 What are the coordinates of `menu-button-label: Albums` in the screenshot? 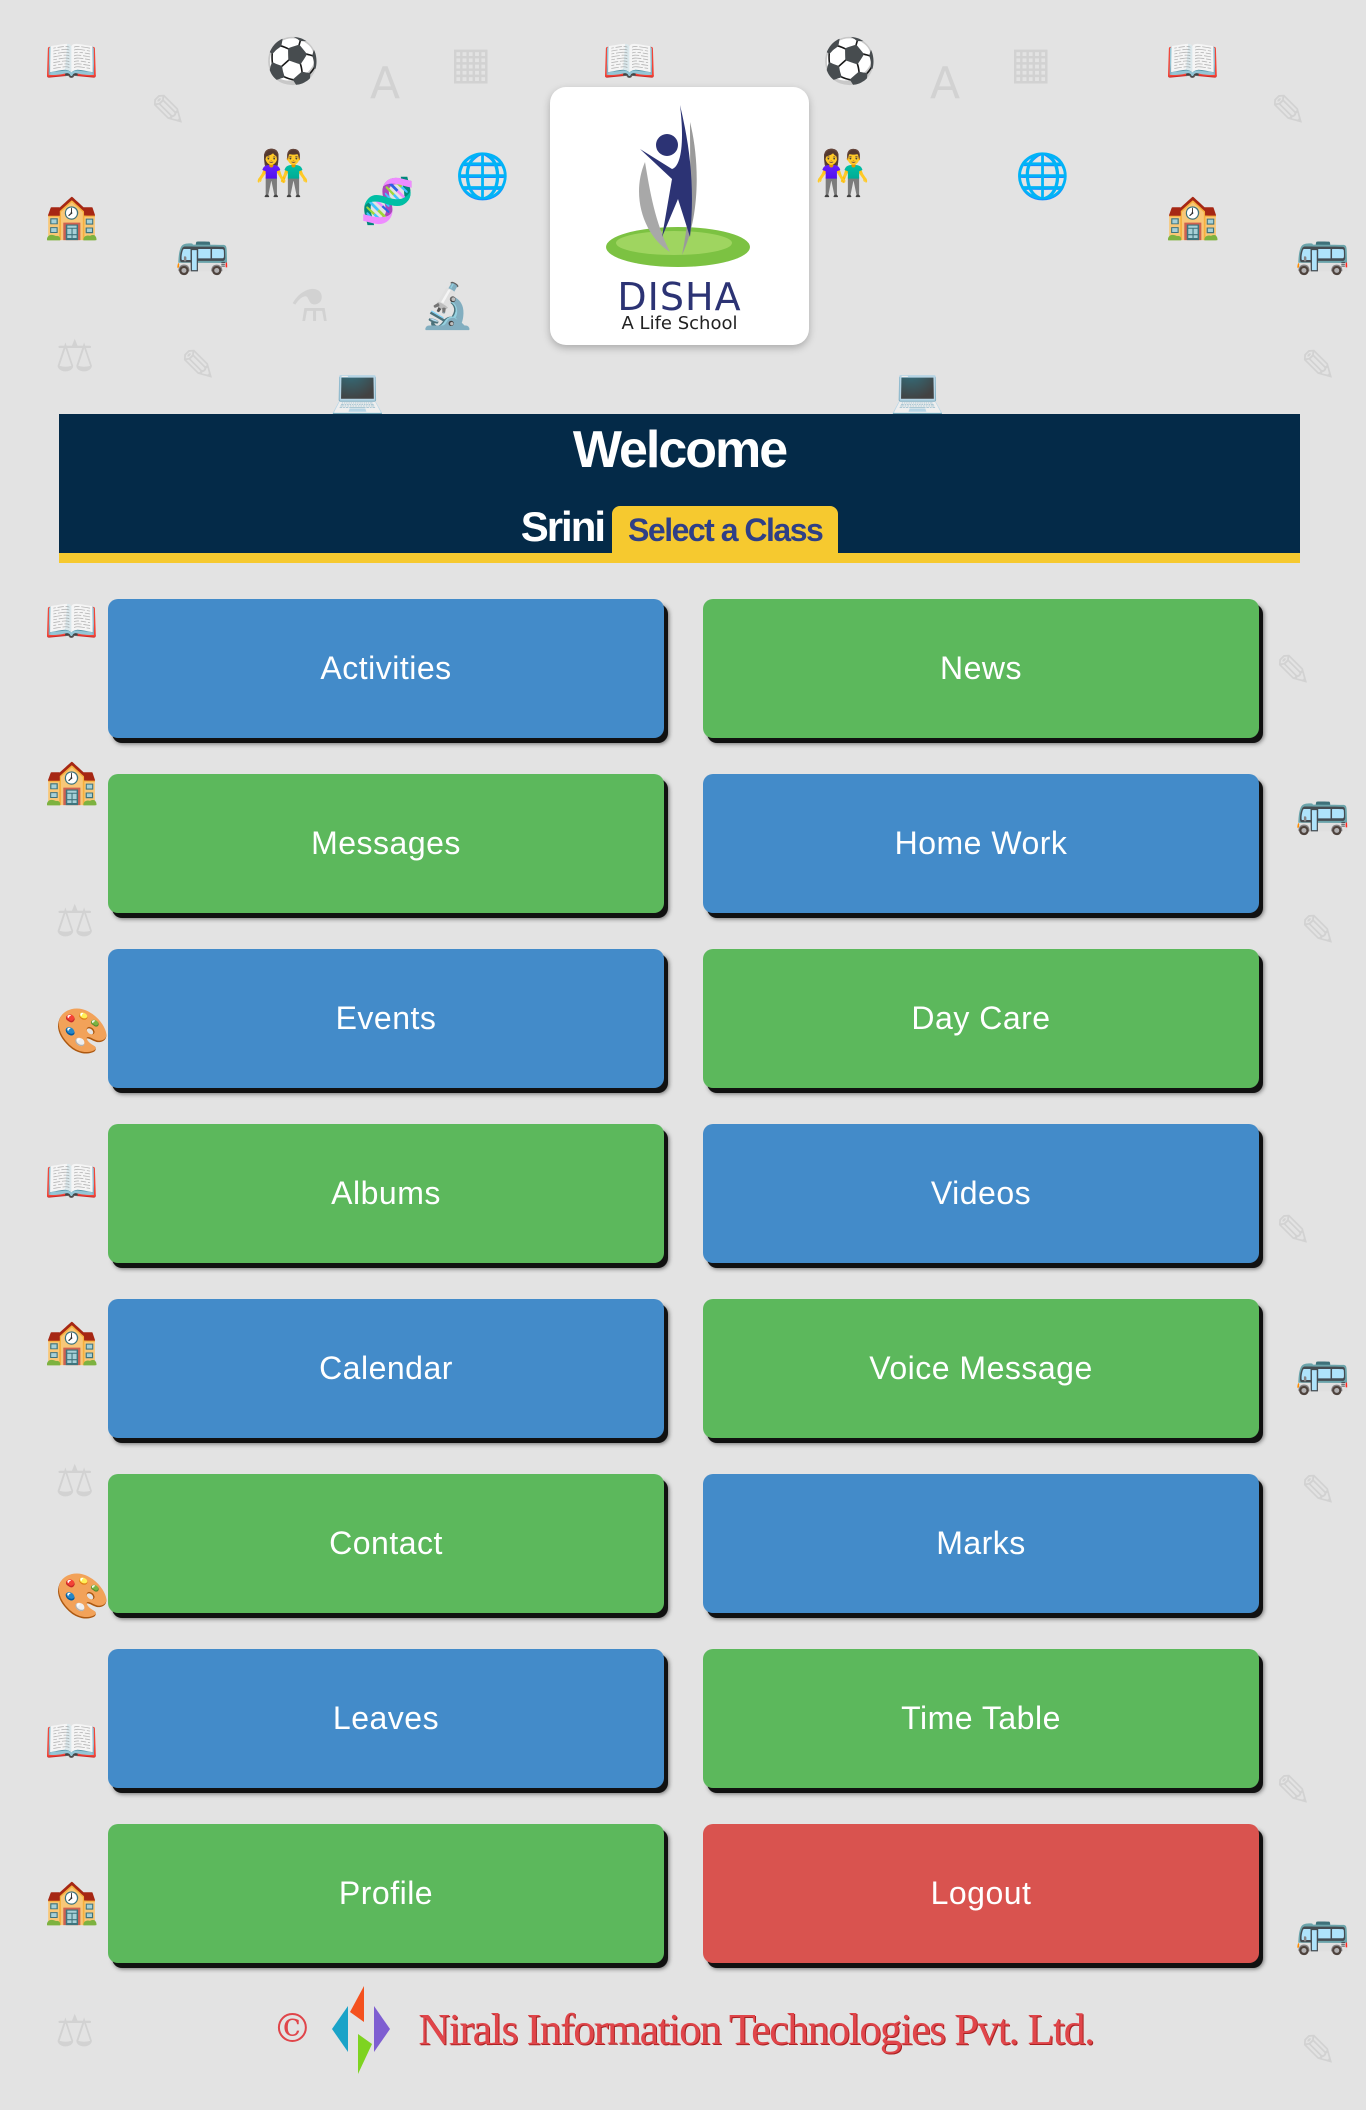 It's located at (386, 1193).